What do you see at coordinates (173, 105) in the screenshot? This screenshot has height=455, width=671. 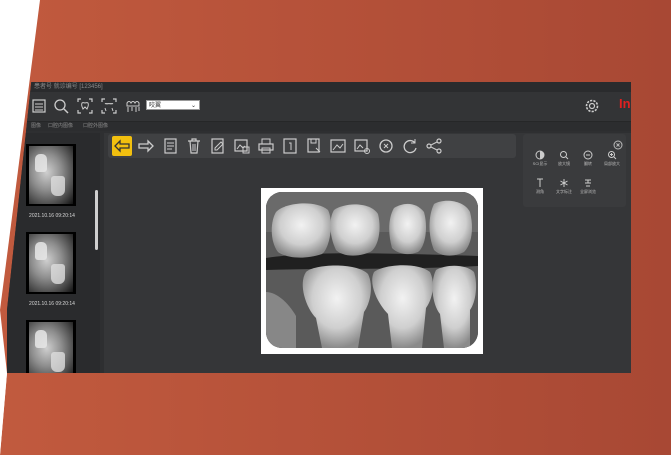 I see `exam-type-select: 咬翼 ⌄` at bounding box center [173, 105].